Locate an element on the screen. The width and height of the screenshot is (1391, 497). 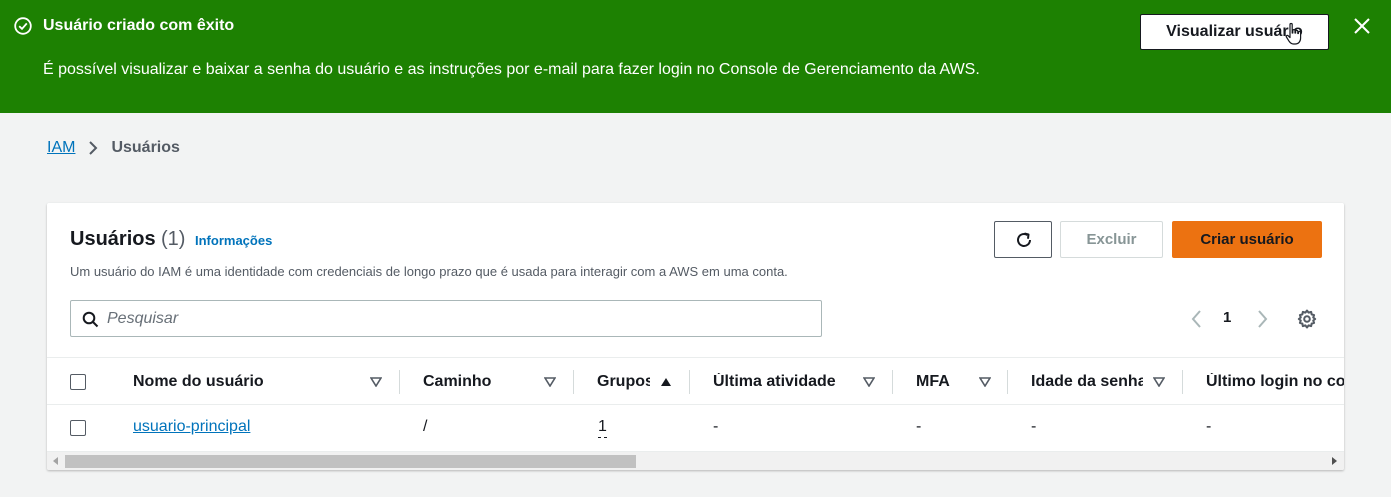
refresh-icon is located at coordinates (1024, 239).